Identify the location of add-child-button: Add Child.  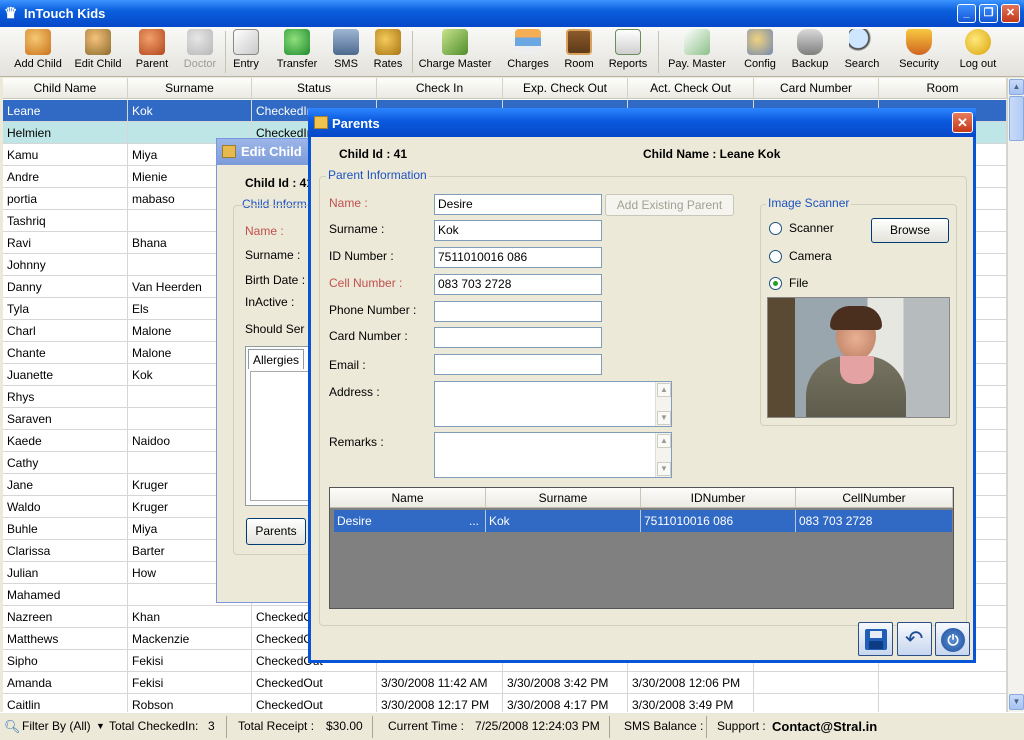
(38, 52).